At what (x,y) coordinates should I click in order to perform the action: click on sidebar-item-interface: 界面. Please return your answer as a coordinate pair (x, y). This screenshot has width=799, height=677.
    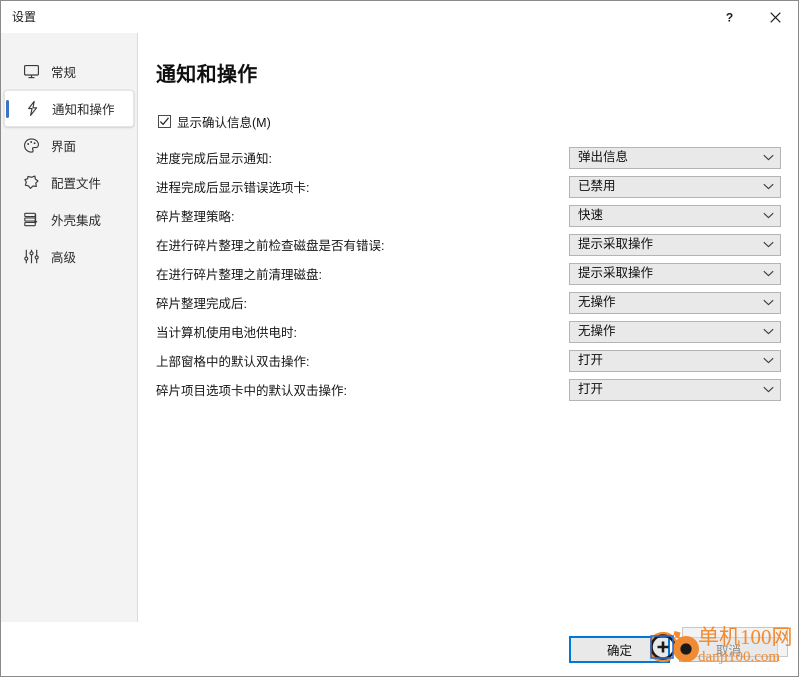
    Looking at the image, I should click on (69, 145).